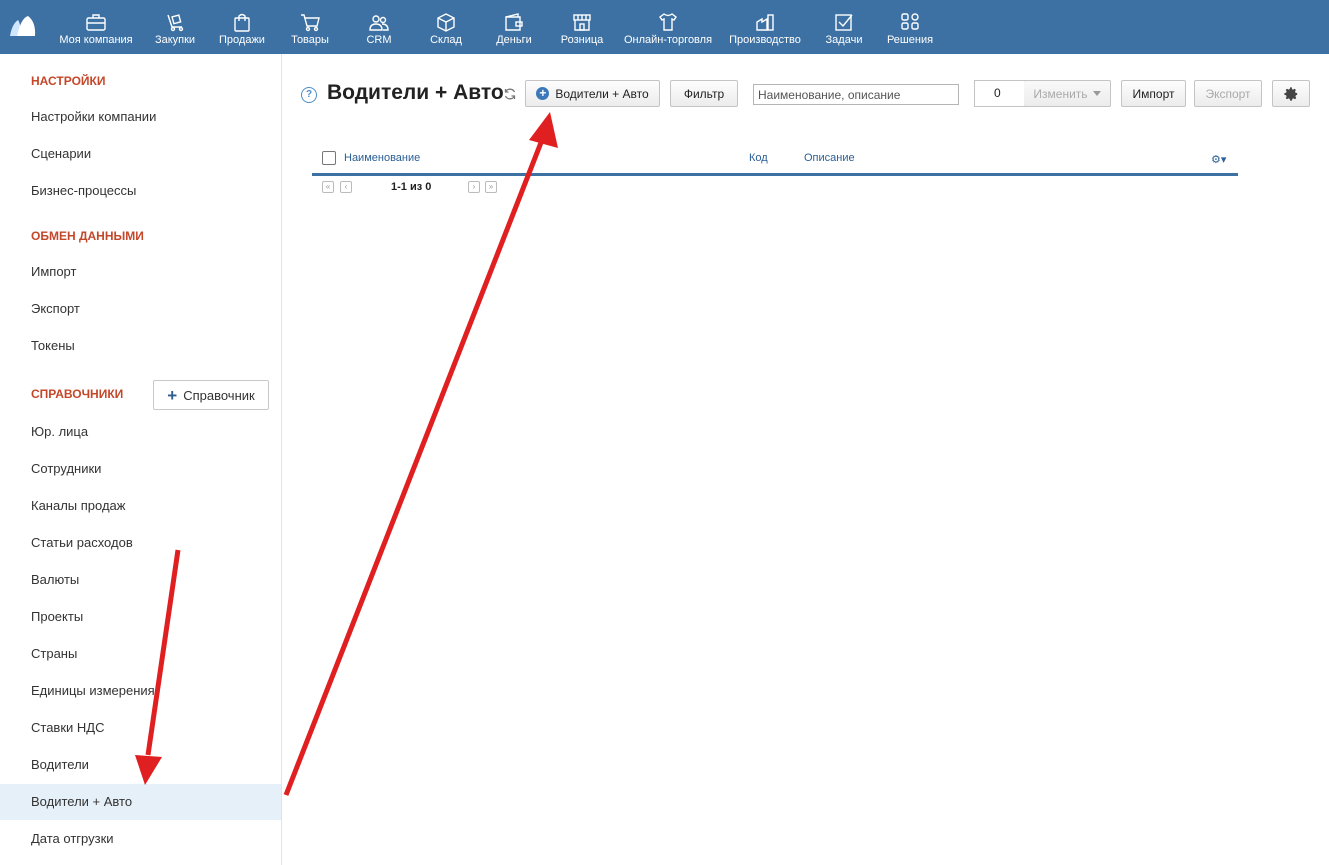 The width and height of the screenshot is (1329, 865). What do you see at coordinates (140, 691) in the screenshot?
I see `sidebar-item-units: Единицы измерения` at bounding box center [140, 691].